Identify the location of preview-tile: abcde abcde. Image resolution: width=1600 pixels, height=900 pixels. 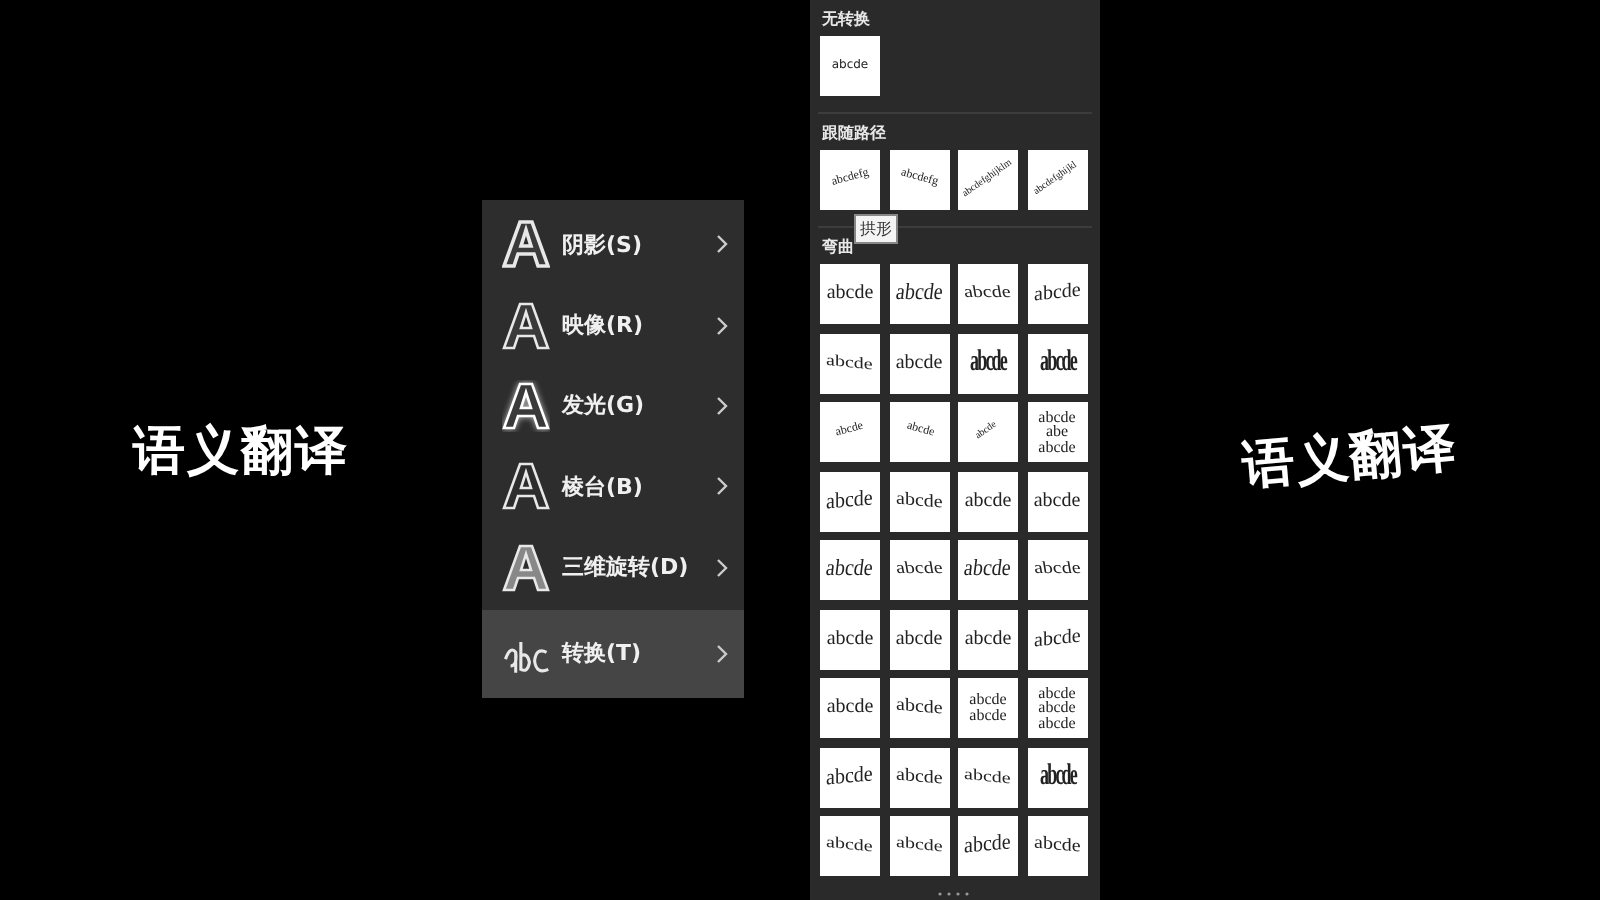
(988, 708).